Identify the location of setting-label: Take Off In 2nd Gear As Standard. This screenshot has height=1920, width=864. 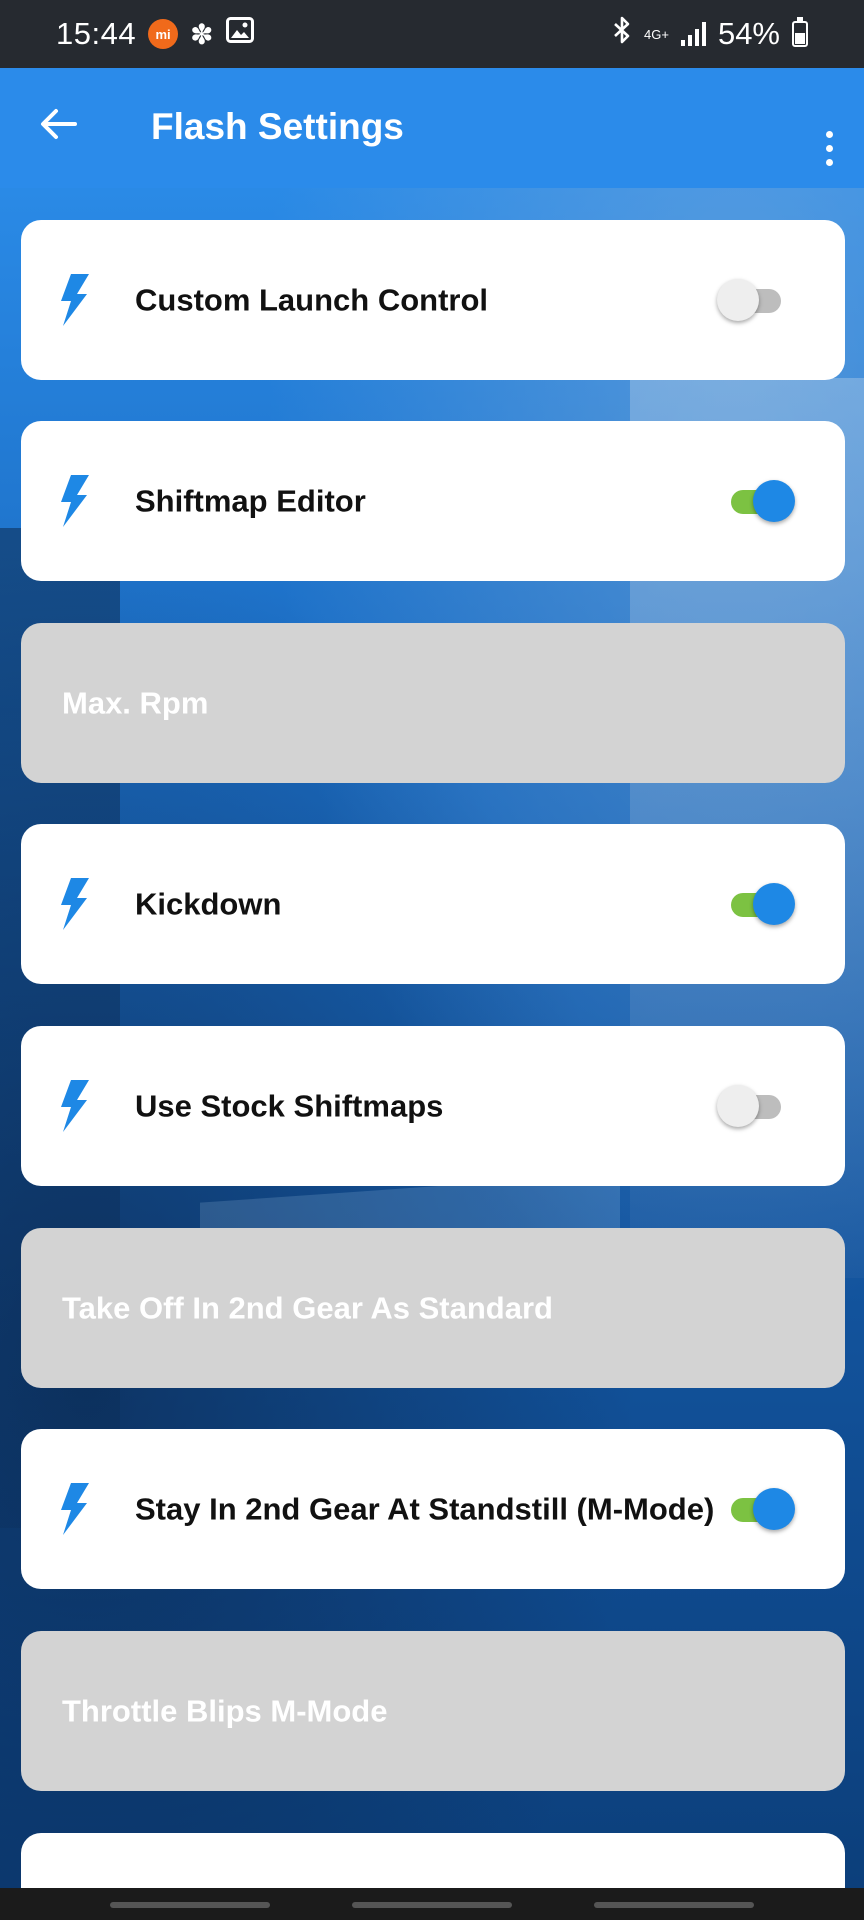
(307, 1308).